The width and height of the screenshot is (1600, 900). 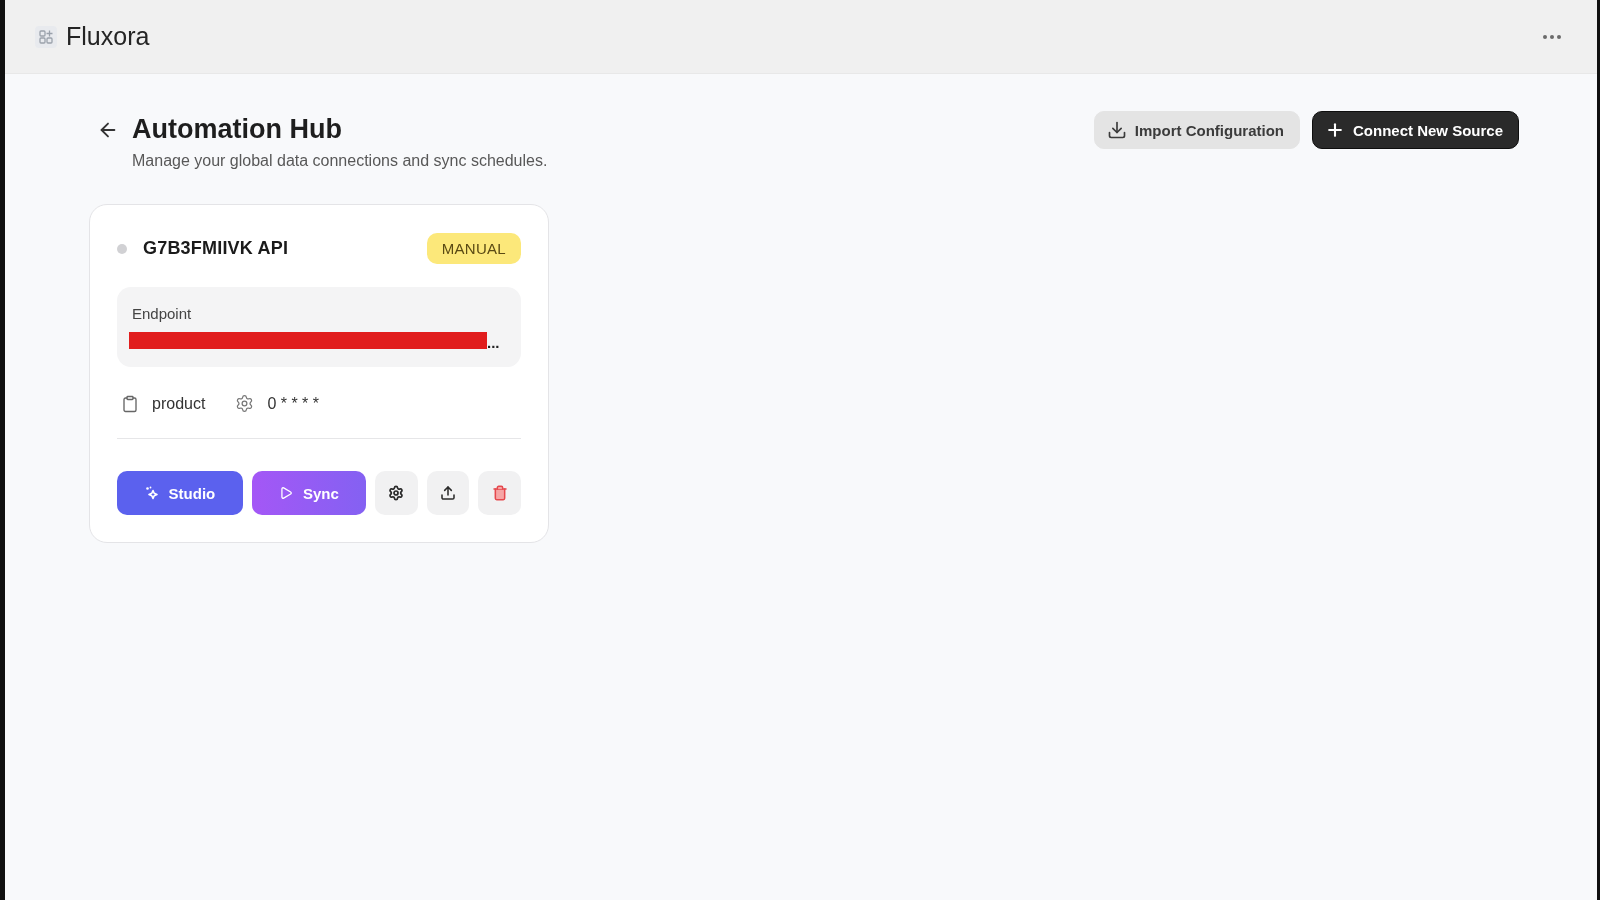 I want to click on upload-icon, so click(x=447, y=493).